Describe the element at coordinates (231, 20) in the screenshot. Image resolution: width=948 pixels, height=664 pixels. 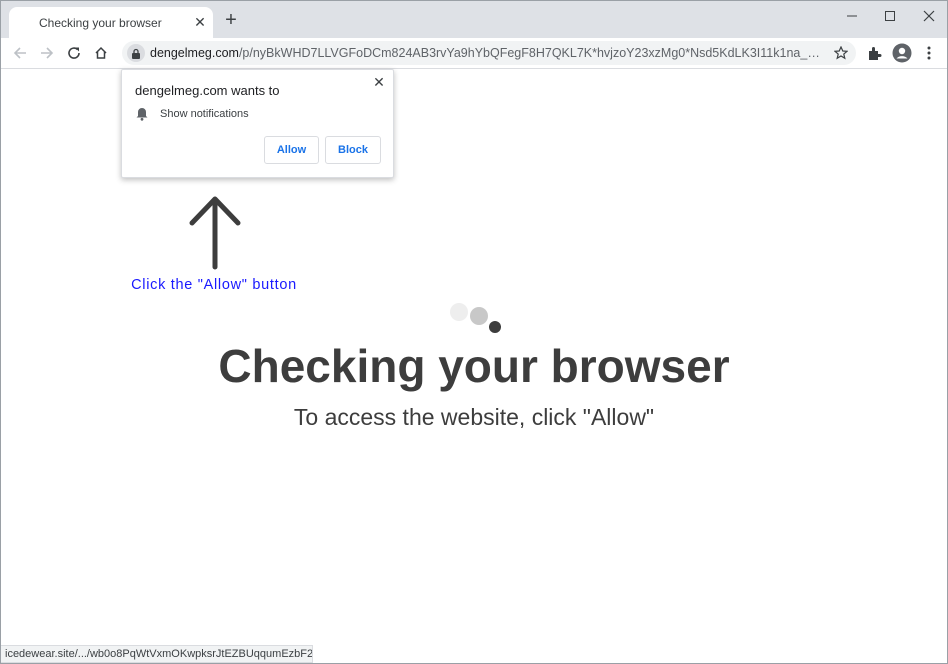
I see `plus-icon: +` at that location.